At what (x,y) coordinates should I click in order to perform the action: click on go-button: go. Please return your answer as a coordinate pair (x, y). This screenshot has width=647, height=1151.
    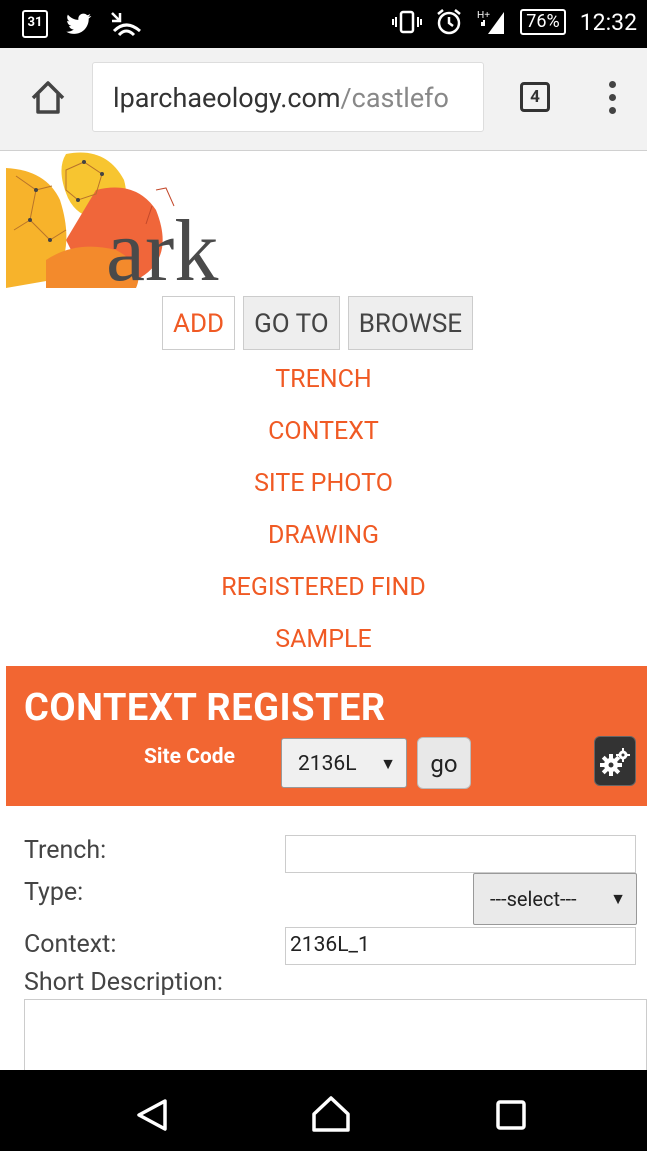
    Looking at the image, I should click on (444, 763).